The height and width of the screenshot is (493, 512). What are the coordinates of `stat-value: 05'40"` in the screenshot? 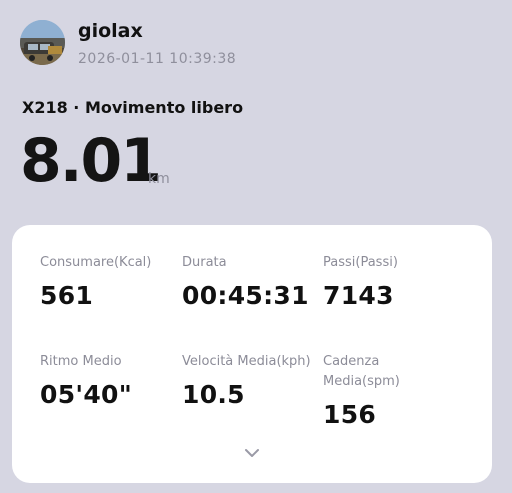 It's located at (86, 394).